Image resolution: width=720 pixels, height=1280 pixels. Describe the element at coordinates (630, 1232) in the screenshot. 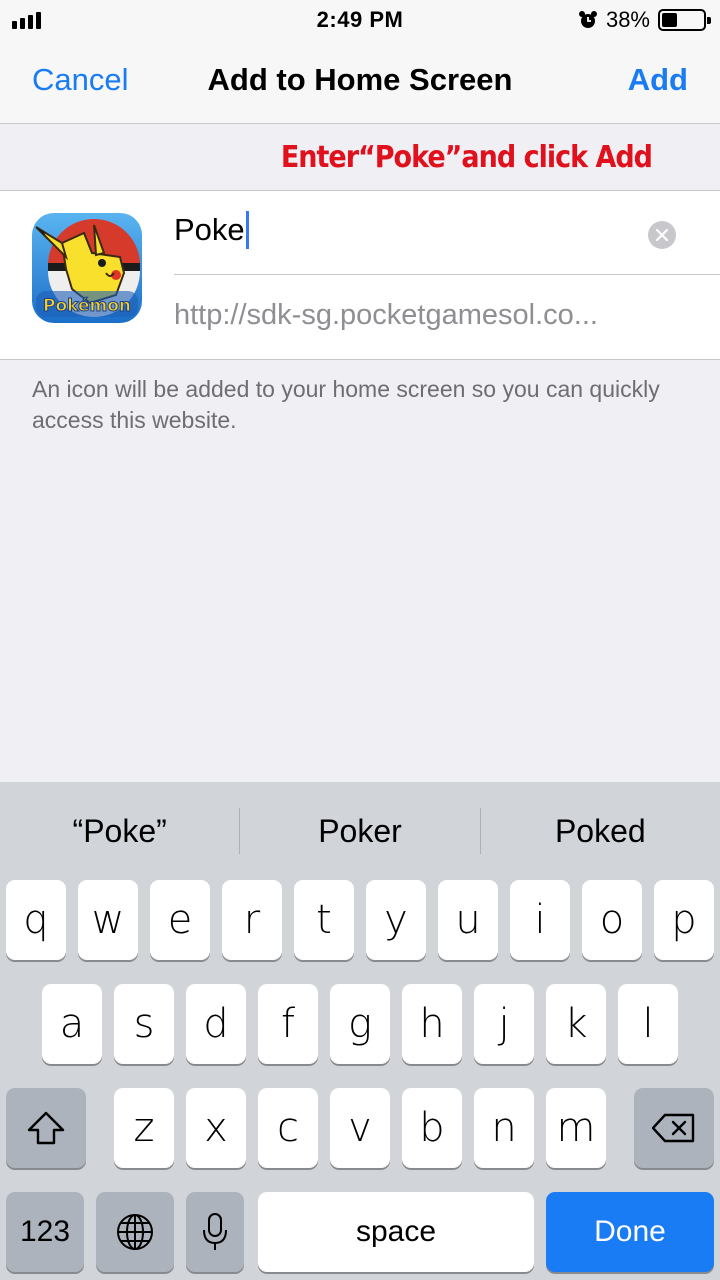

I see `done-key: Done` at that location.